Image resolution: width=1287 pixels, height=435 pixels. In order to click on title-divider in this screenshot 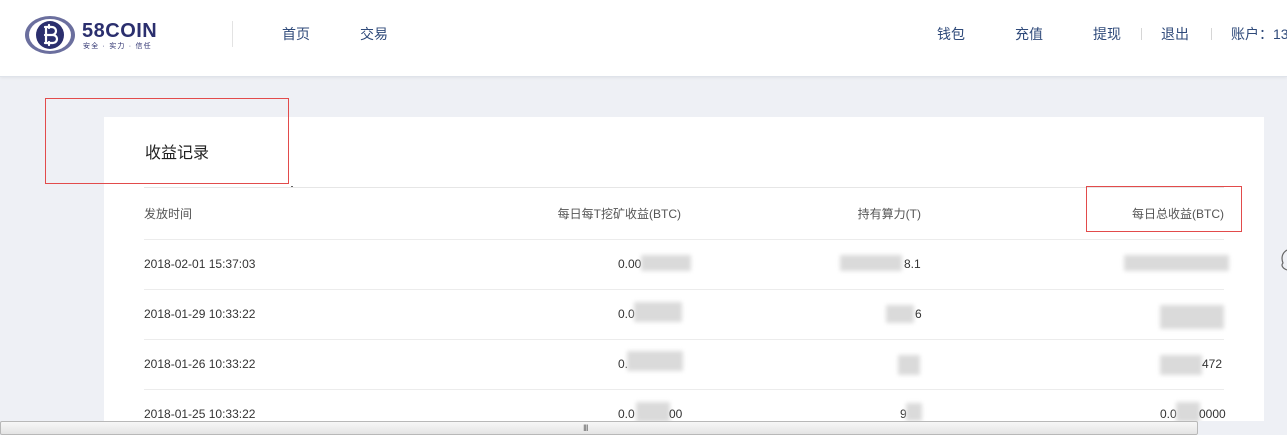, I will do `click(684, 187)`.